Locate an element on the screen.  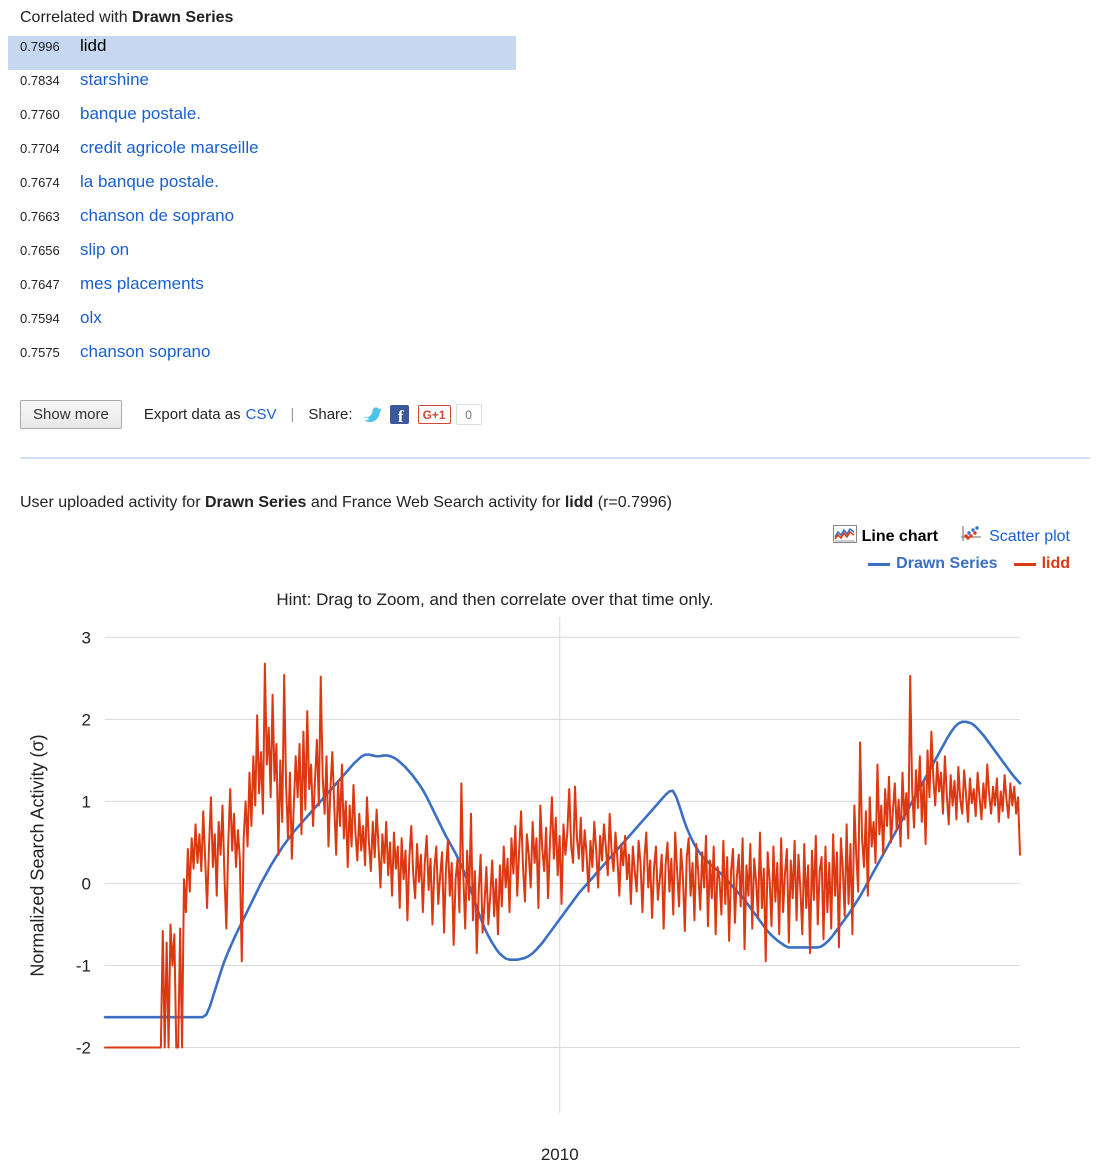
correlation-row: 0.7594 olx is located at coordinates (358, 325).